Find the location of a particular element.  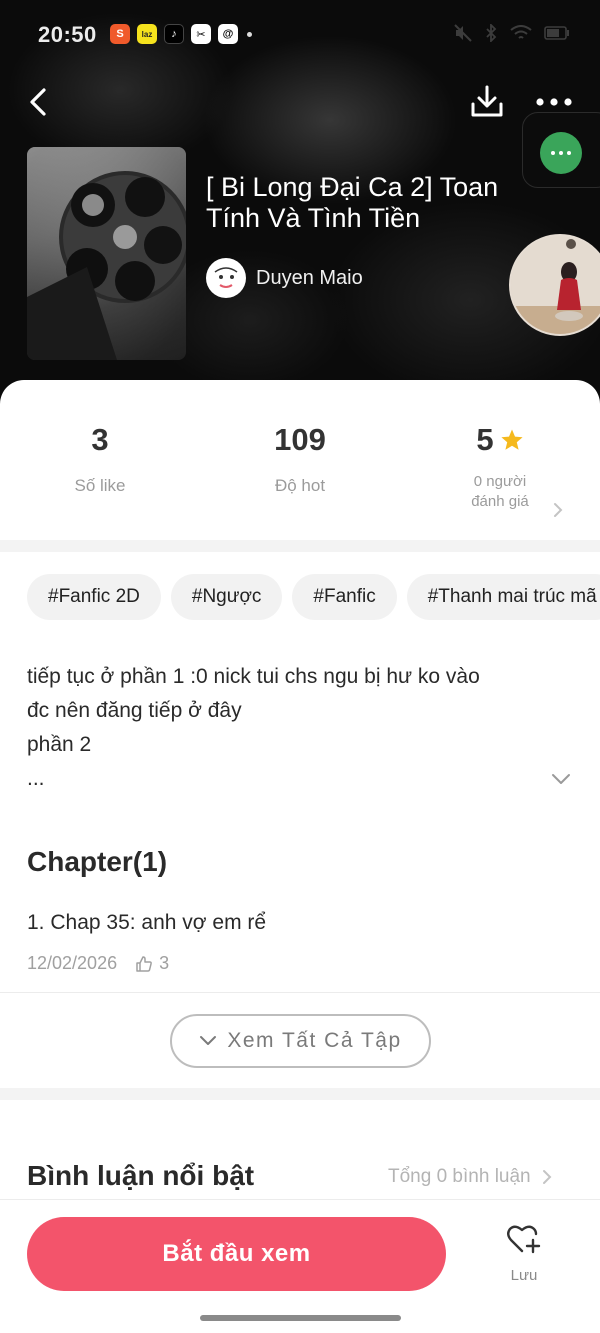

shopee-icon: S is located at coordinates (120, 34).